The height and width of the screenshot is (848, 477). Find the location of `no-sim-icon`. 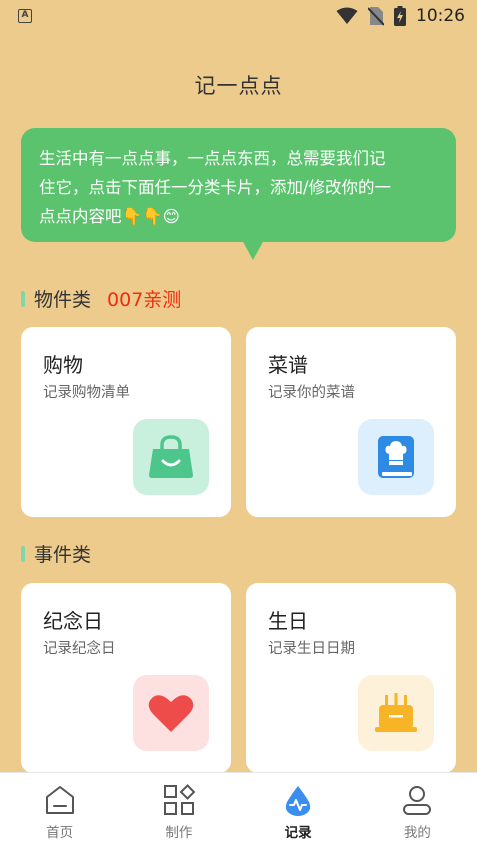

no-sim-icon is located at coordinates (376, 16).